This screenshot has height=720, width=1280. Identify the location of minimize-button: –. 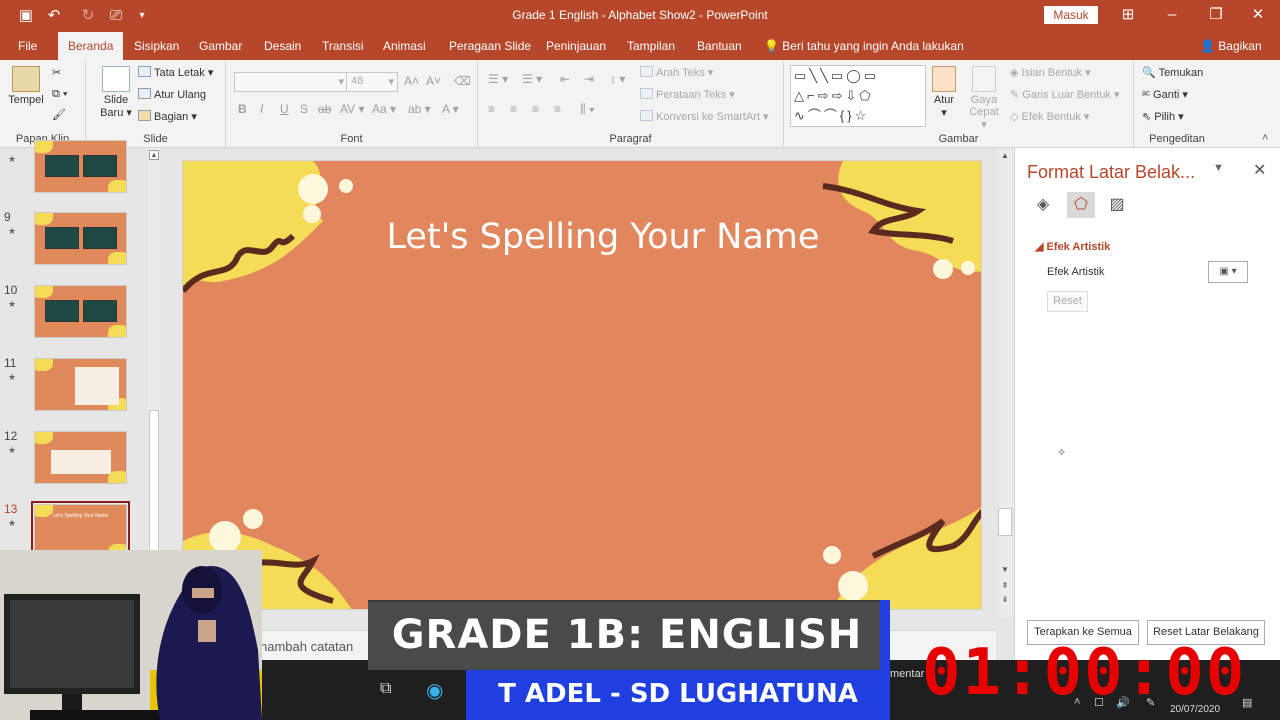
(1172, 15).